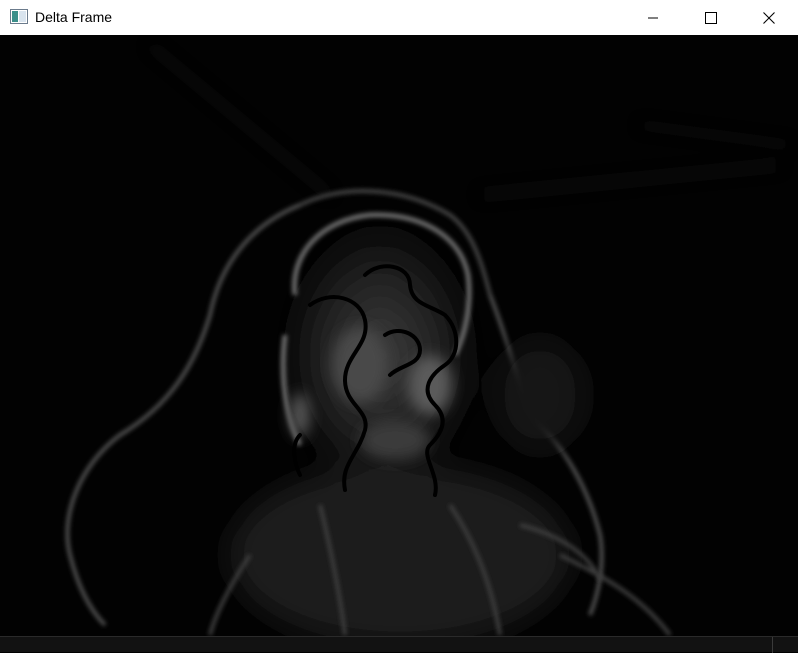 The width and height of the screenshot is (798, 653). Describe the element at coordinates (399, 644) in the screenshot. I see `status-bar` at that location.